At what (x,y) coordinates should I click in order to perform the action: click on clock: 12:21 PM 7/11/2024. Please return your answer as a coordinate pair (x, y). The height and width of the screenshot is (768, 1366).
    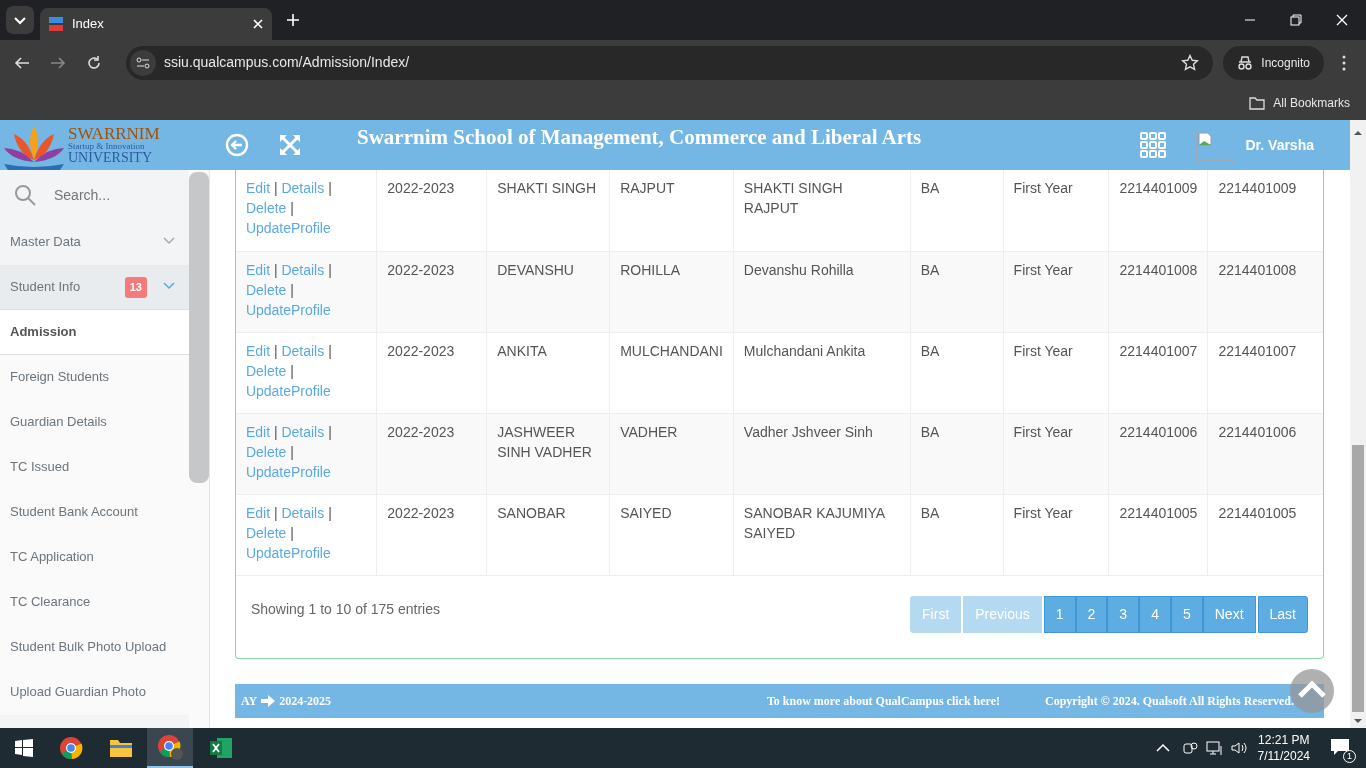
    Looking at the image, I should click on (1283, 748).